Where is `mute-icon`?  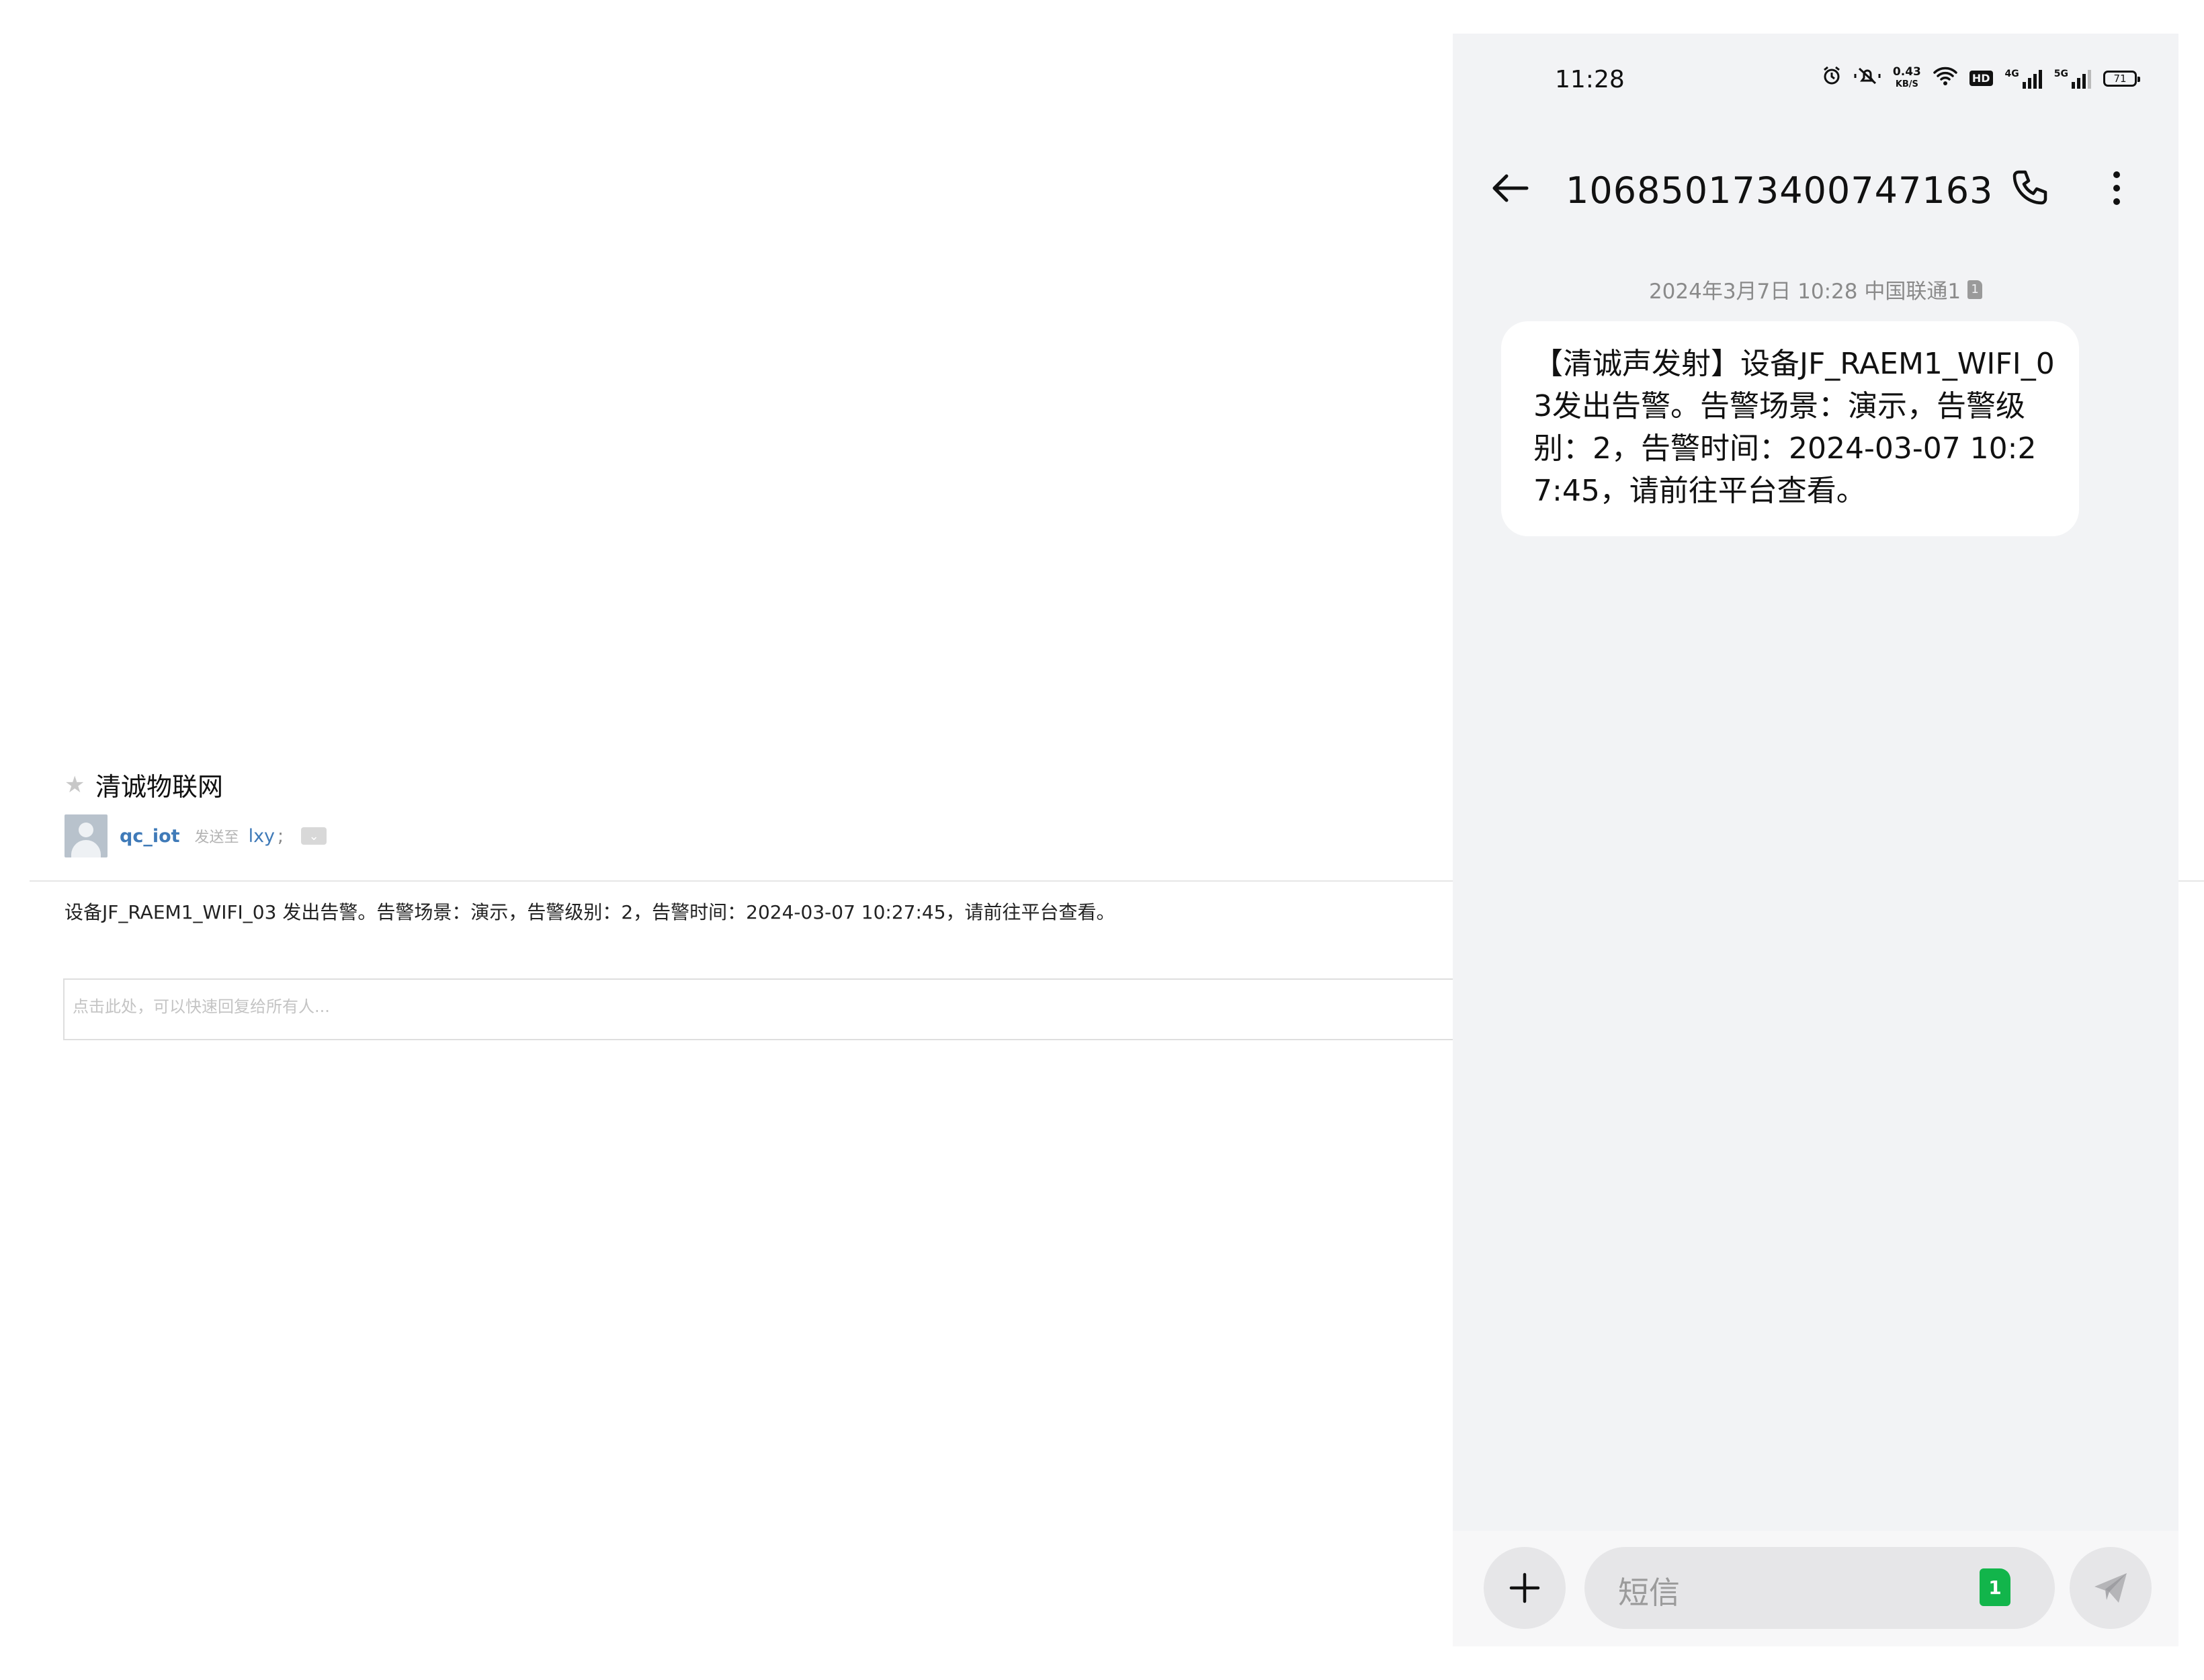 mute-icon is located at coordinates (1867, 78).